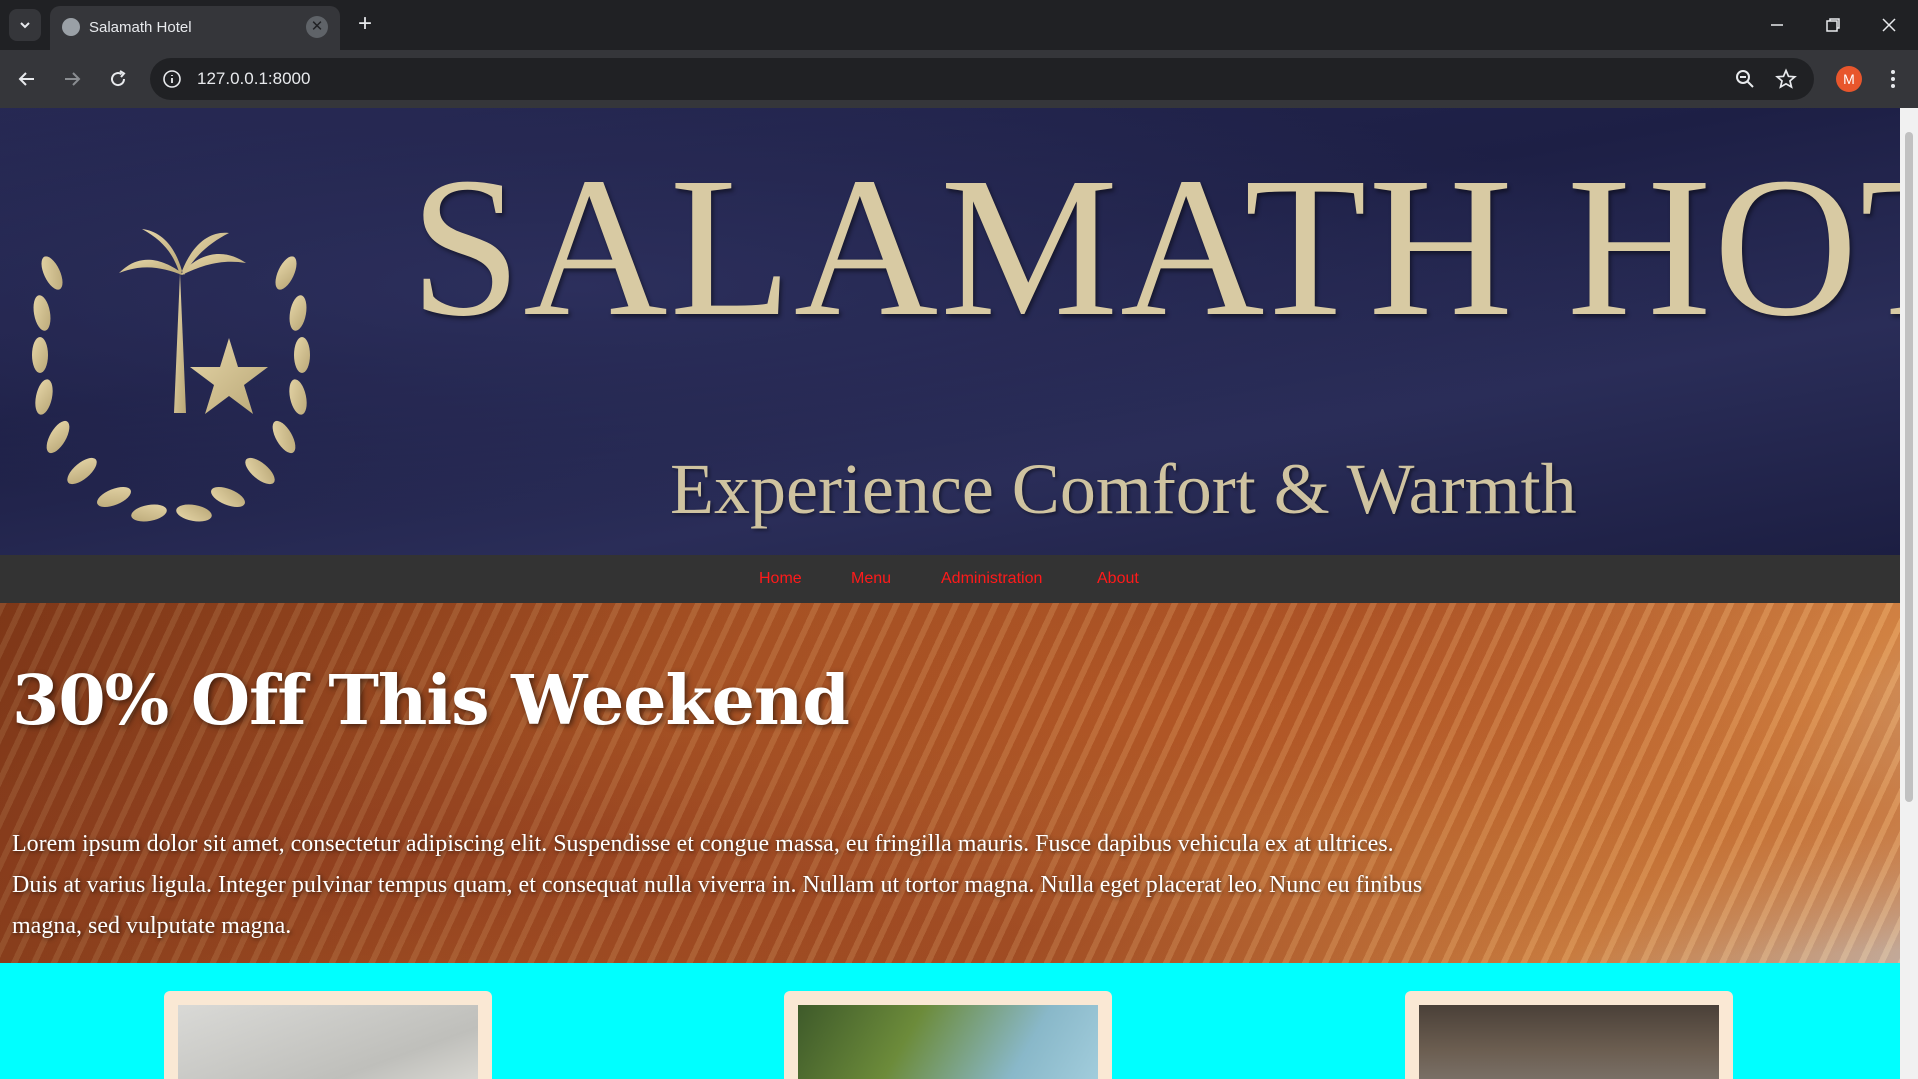 The width and height of the screenshot is (1918, 1079). What do you see at coordinates (1786, 79) in the screenshot?
I see `bookmark-star-icon` at bounding box center [1786, 79].